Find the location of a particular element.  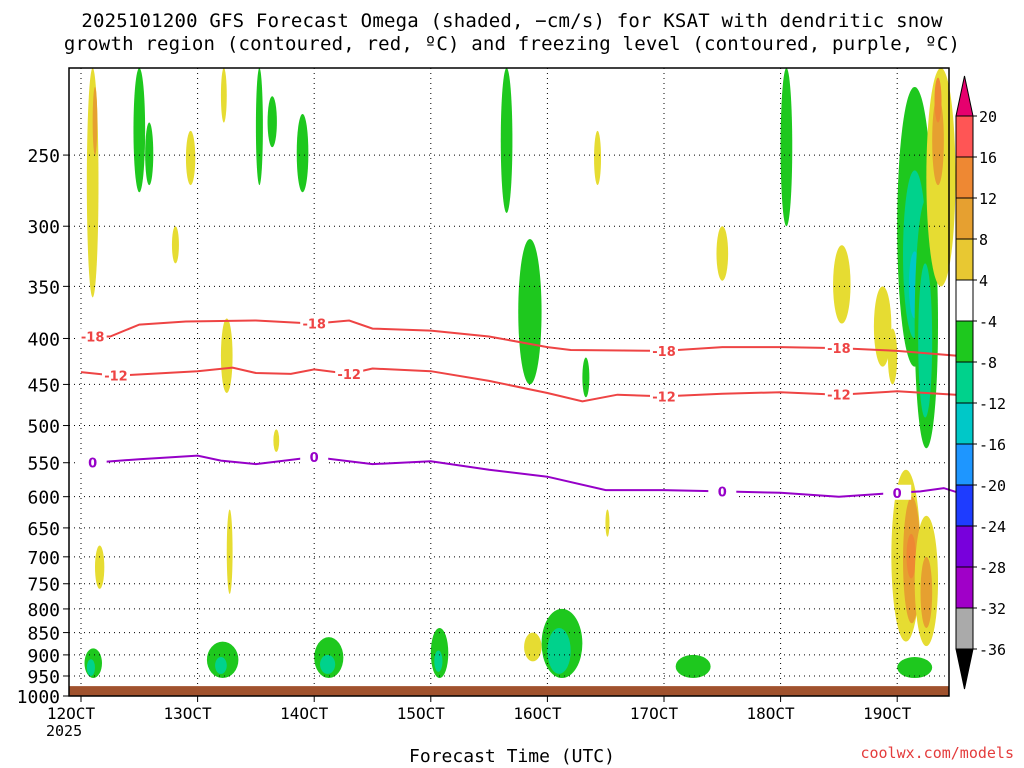

colorbar-label: -4 is located at coordinates (988, 322).